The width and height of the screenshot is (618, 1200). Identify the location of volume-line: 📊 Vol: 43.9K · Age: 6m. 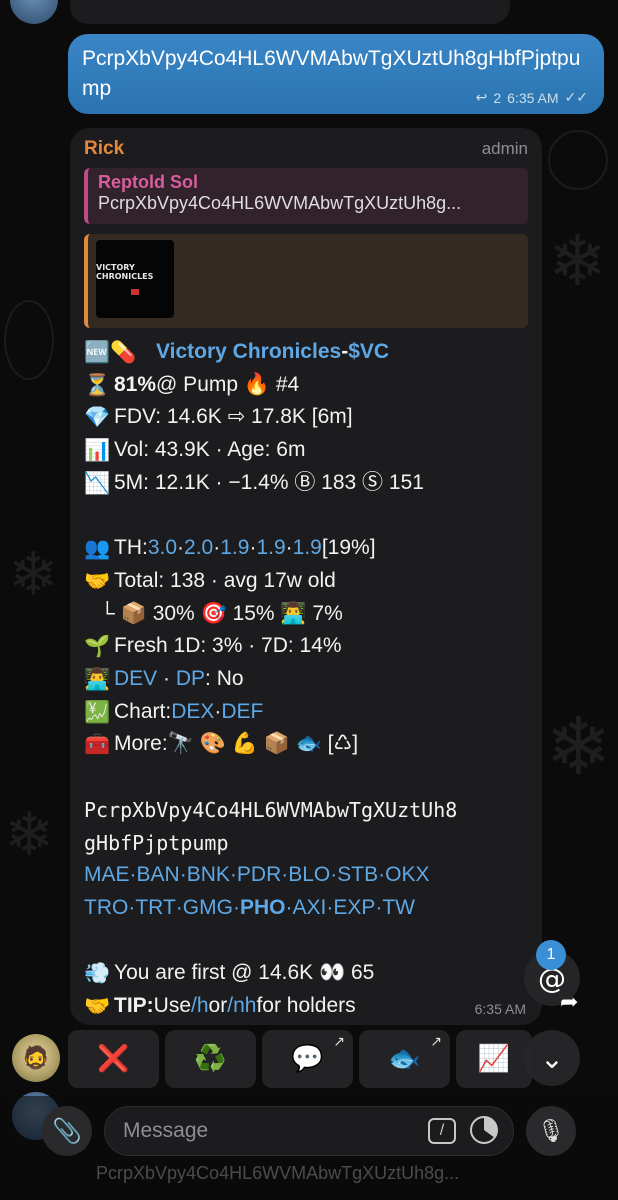
(306, 450).